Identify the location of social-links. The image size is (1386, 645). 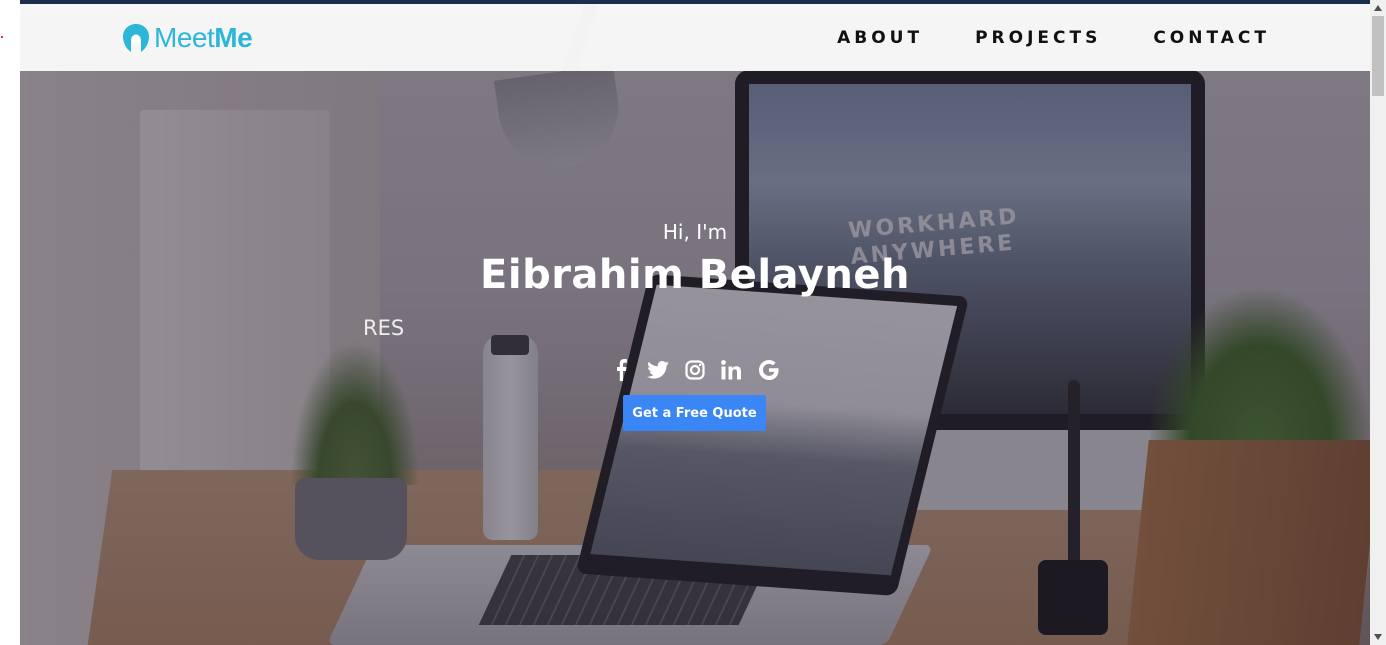
(695, 370).